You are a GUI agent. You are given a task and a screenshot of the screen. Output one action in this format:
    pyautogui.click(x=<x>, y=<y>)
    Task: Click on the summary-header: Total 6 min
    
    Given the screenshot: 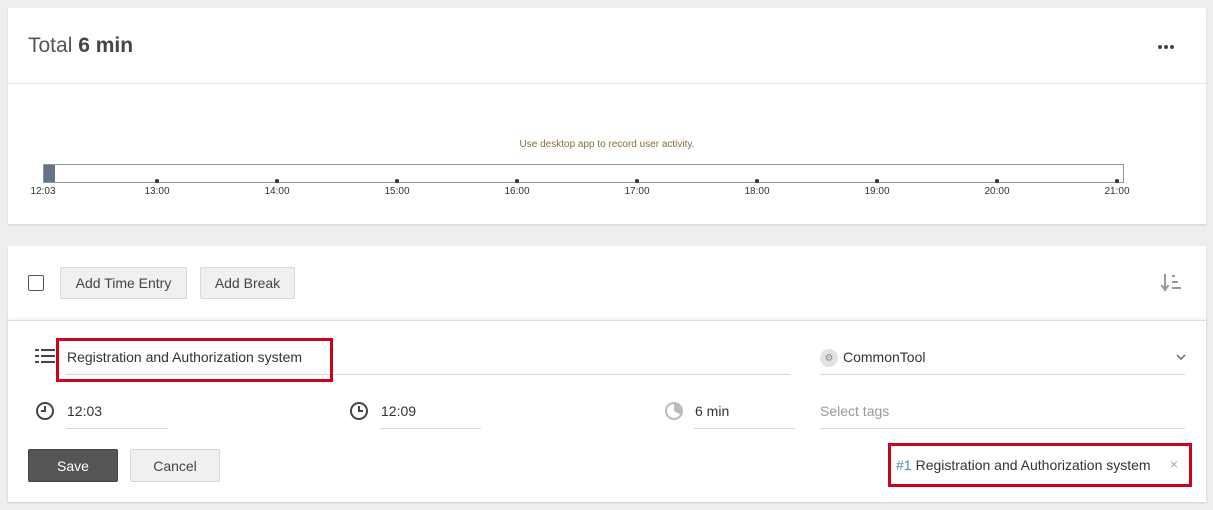 What is the action you would take?
    pyautogui.click(x=607, y=46)
    